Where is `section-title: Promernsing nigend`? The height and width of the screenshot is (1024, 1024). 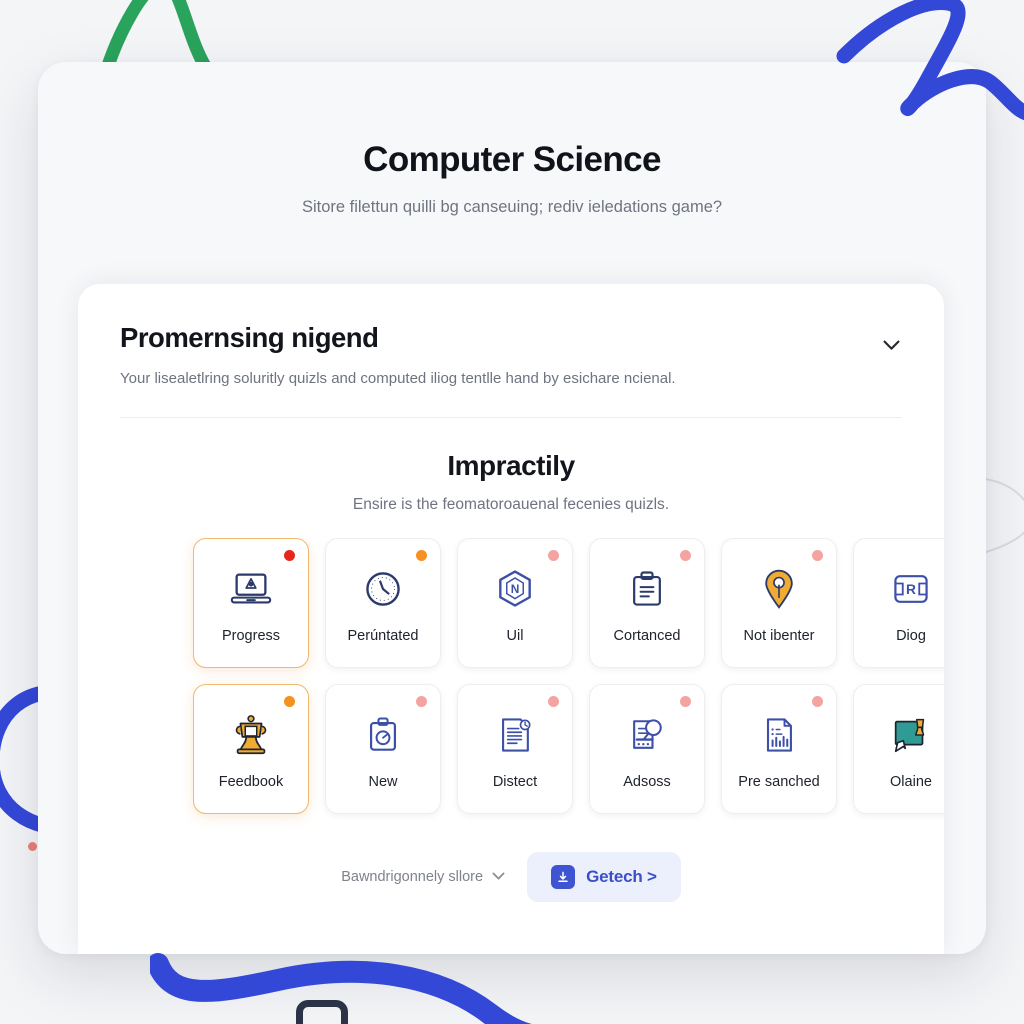 section-title: Promernsing nigend is located at coordinates (249, 337).